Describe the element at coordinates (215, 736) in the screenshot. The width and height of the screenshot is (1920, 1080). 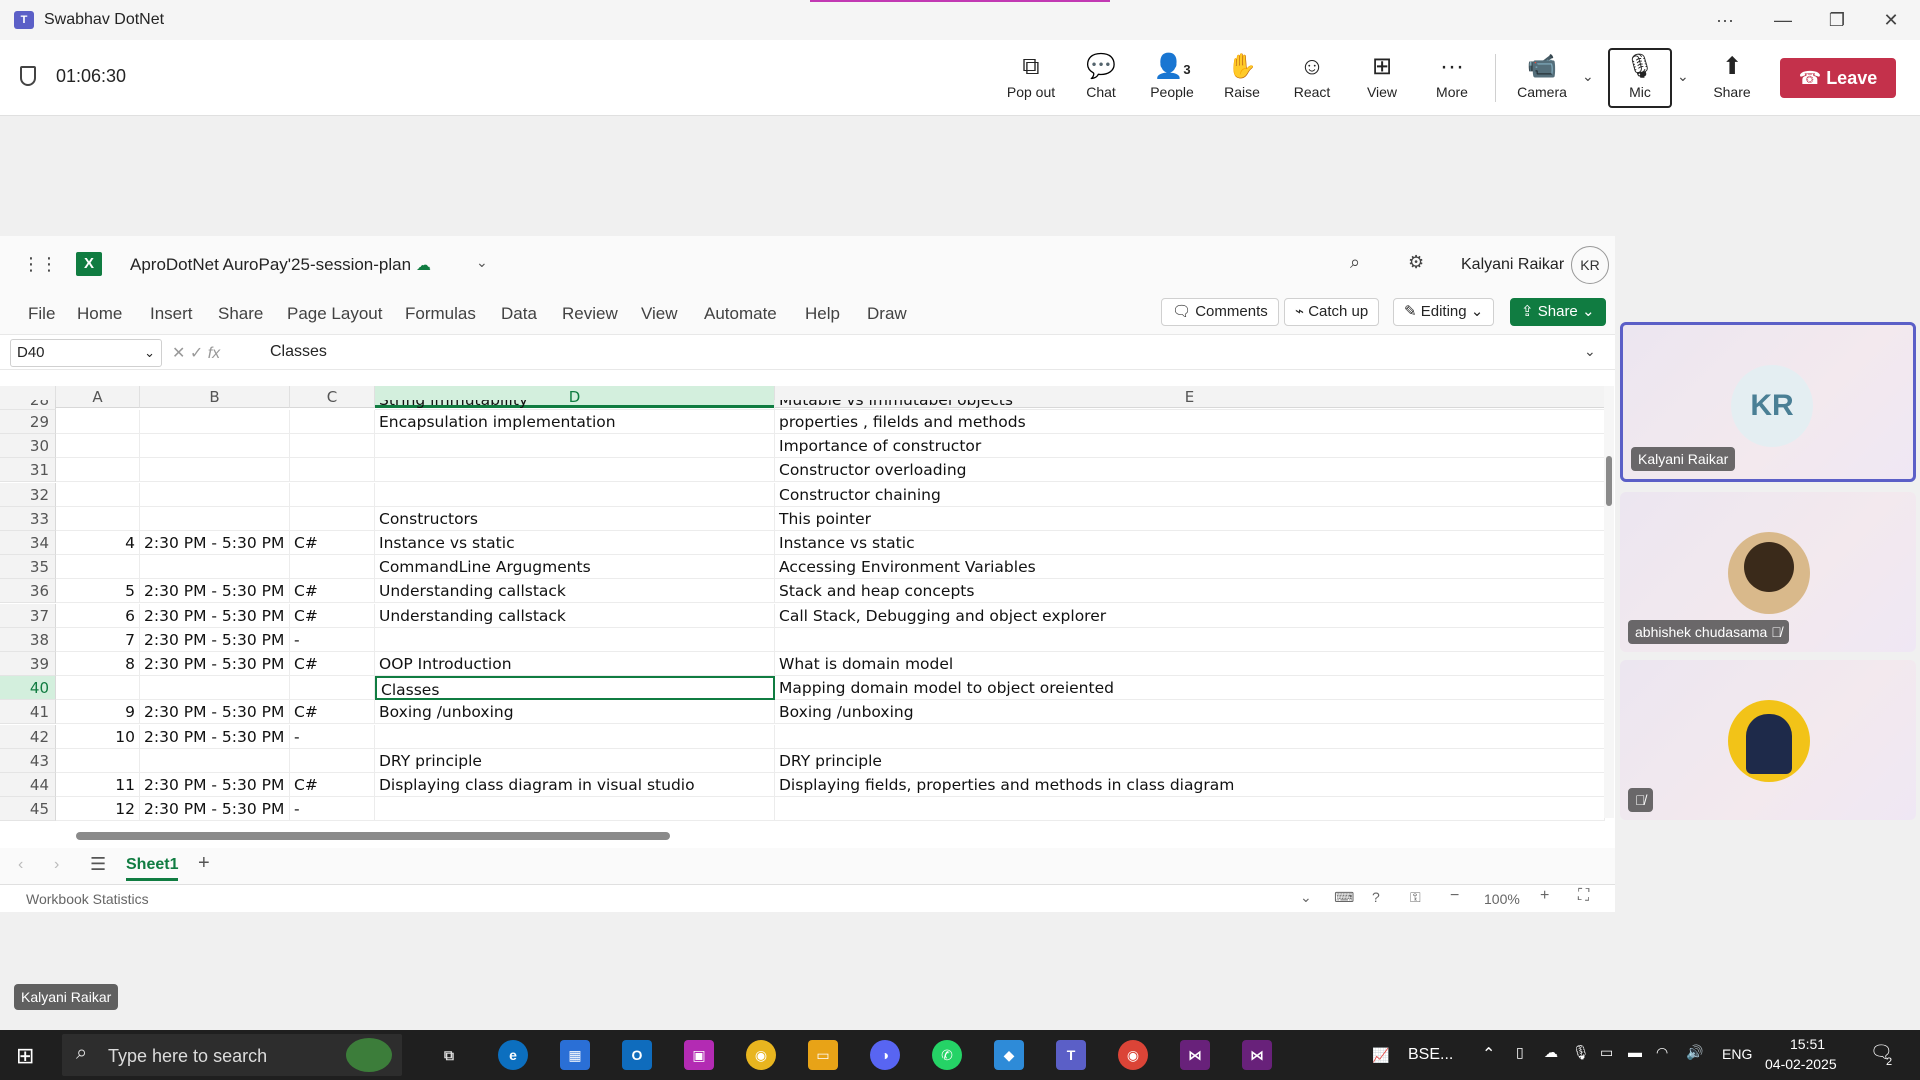
I see `cell-b-row-42: 2:30 PM - 5:30 PM` at that location.